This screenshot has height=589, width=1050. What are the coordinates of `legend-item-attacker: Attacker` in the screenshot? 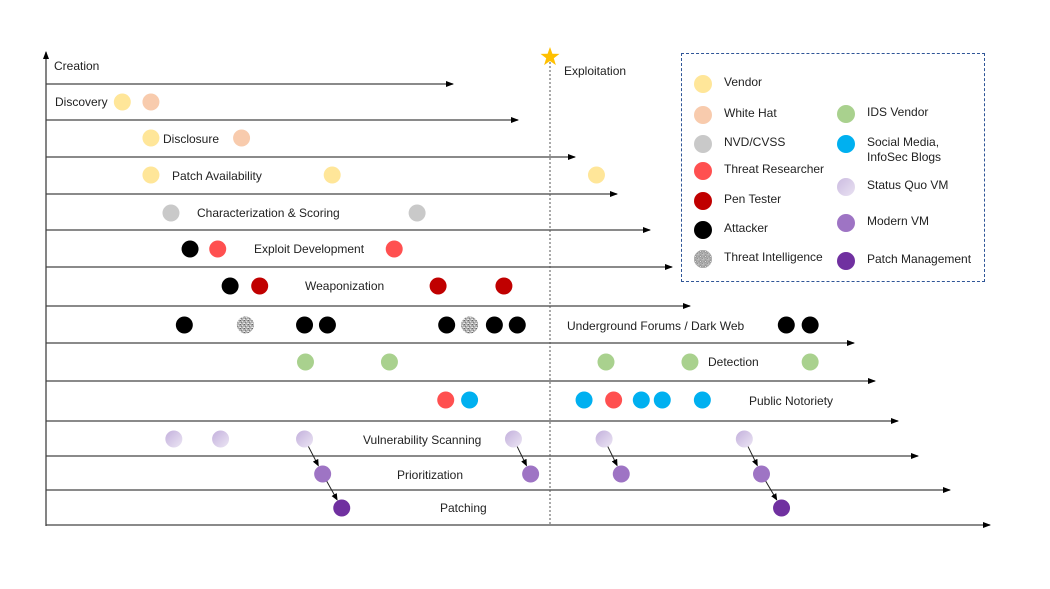 It's located at (731, 230).